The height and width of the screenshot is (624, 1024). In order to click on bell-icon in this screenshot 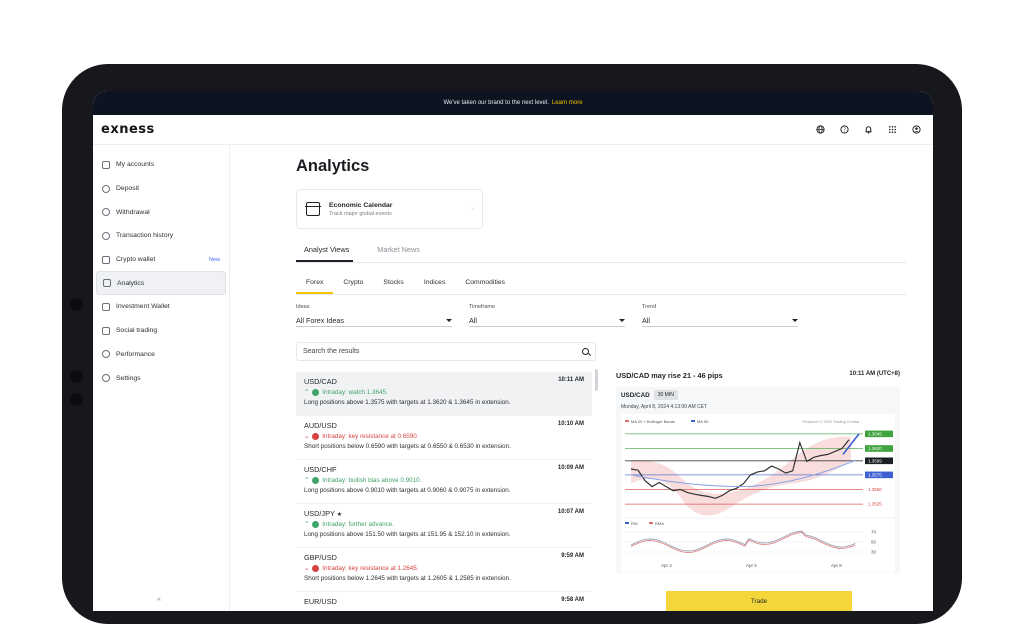, I will do `click(868, 129)`.